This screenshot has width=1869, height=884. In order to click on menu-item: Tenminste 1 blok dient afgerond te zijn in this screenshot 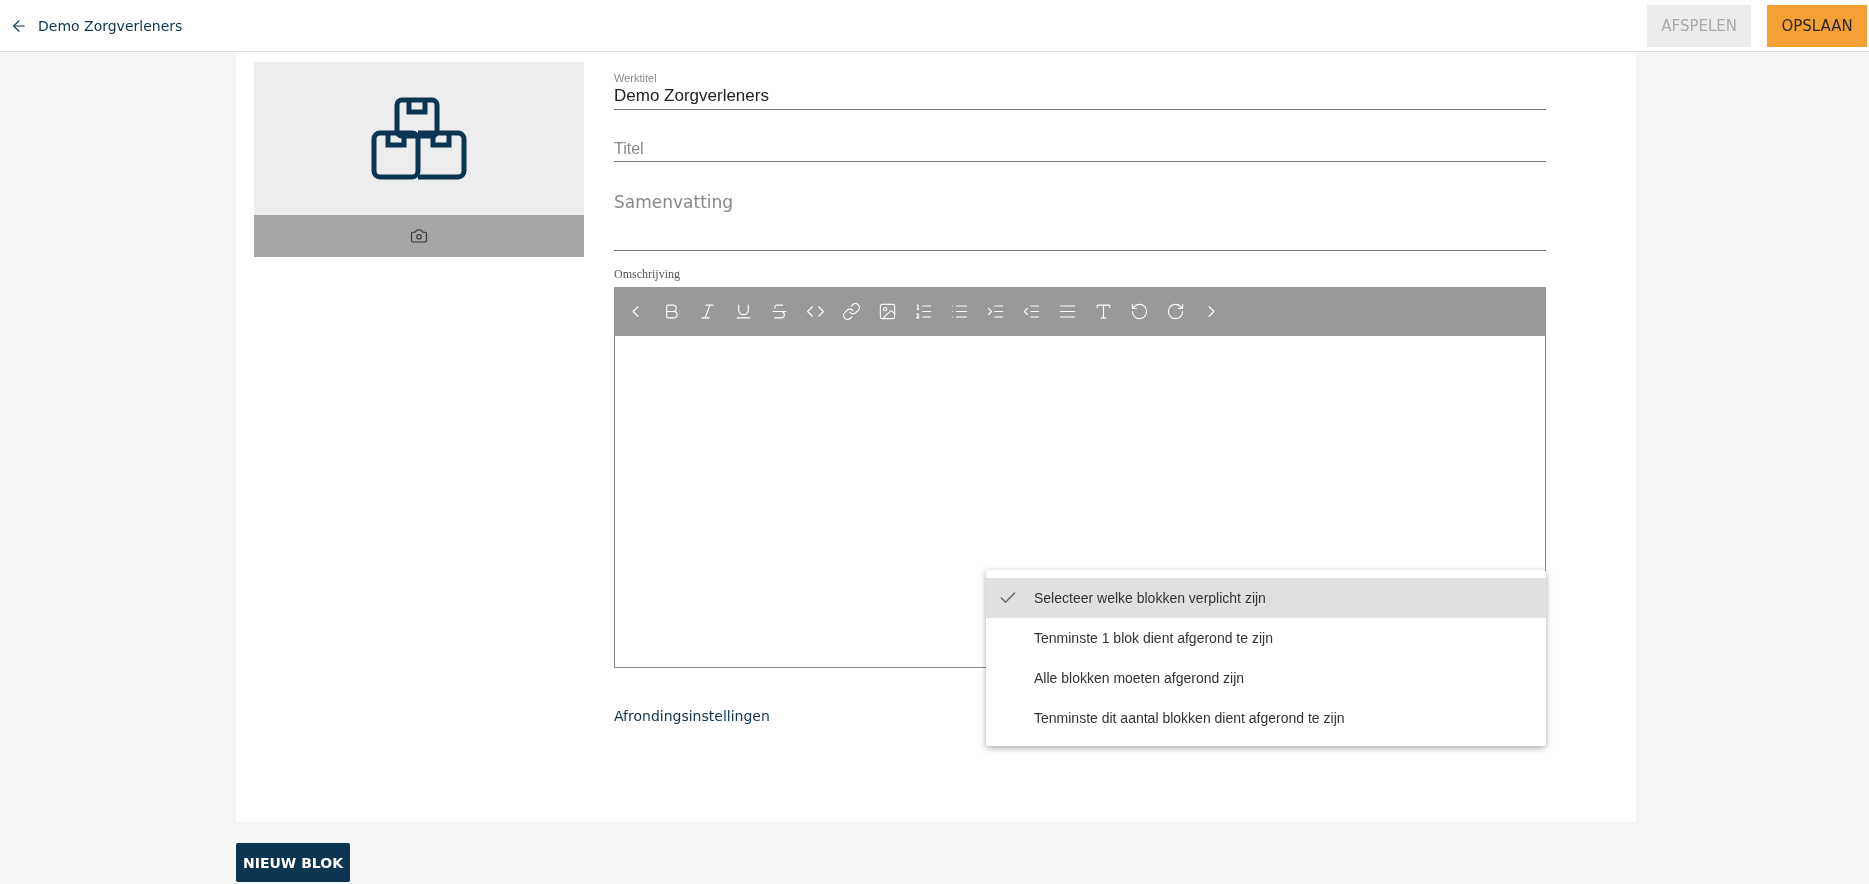, I will do `click(1266, 638)`.